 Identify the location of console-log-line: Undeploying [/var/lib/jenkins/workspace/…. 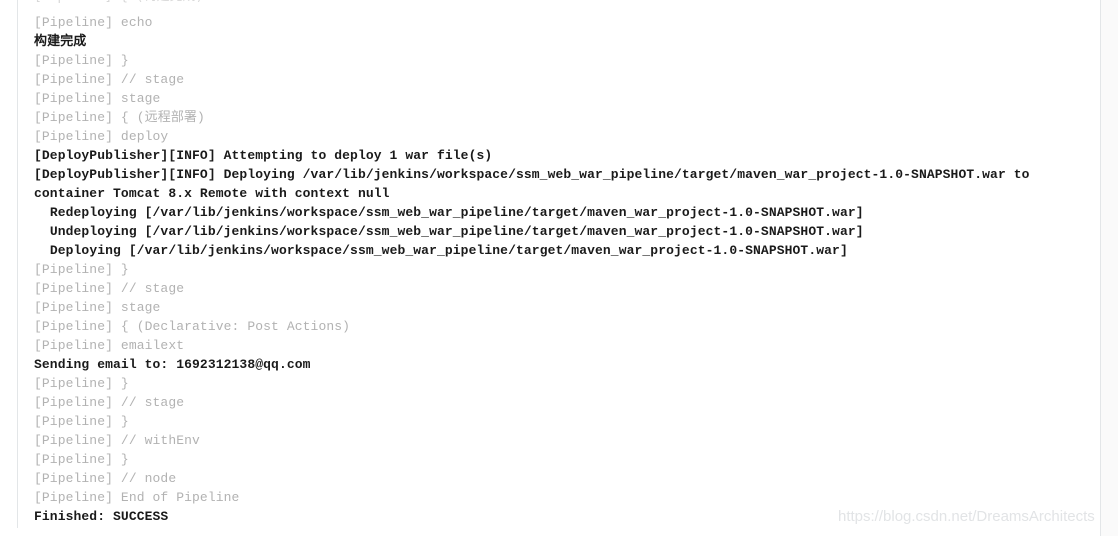
(449, 231).